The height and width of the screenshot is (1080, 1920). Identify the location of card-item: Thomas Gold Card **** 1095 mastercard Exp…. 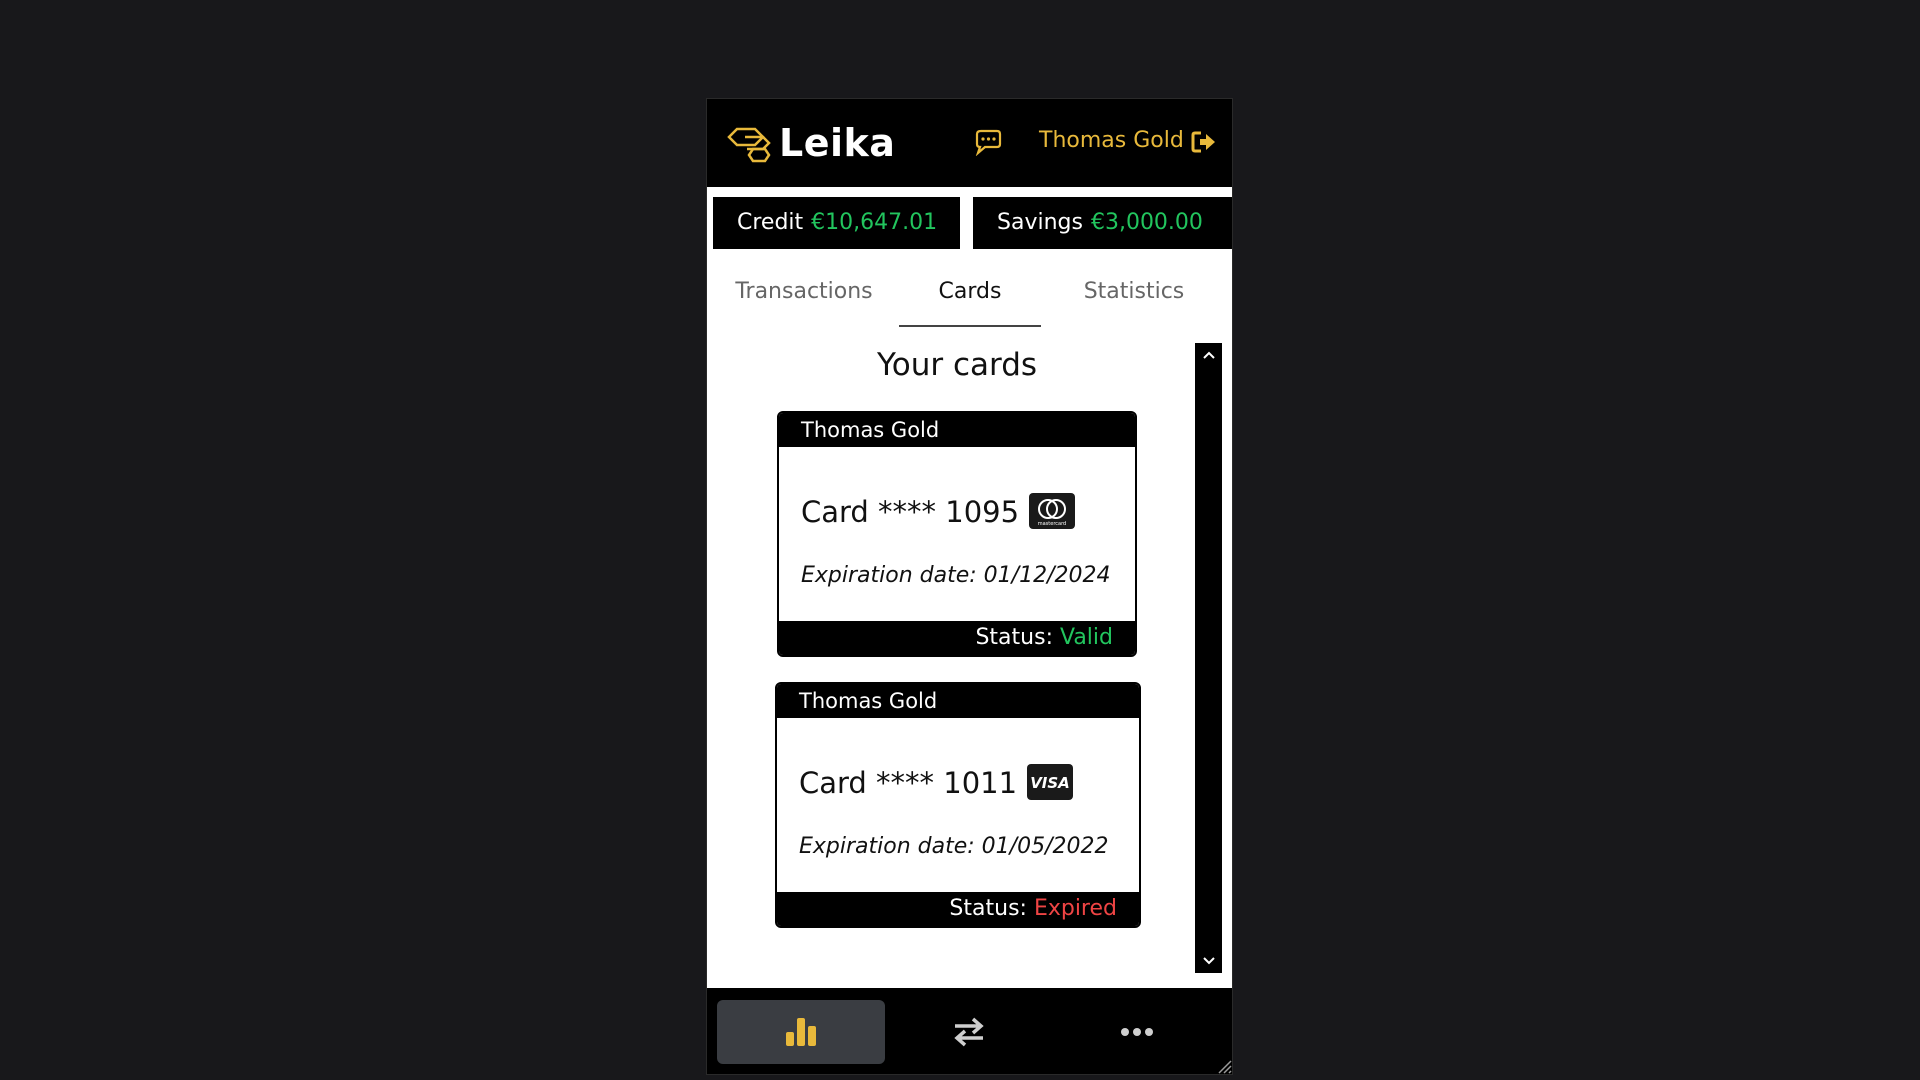
(957, 534).